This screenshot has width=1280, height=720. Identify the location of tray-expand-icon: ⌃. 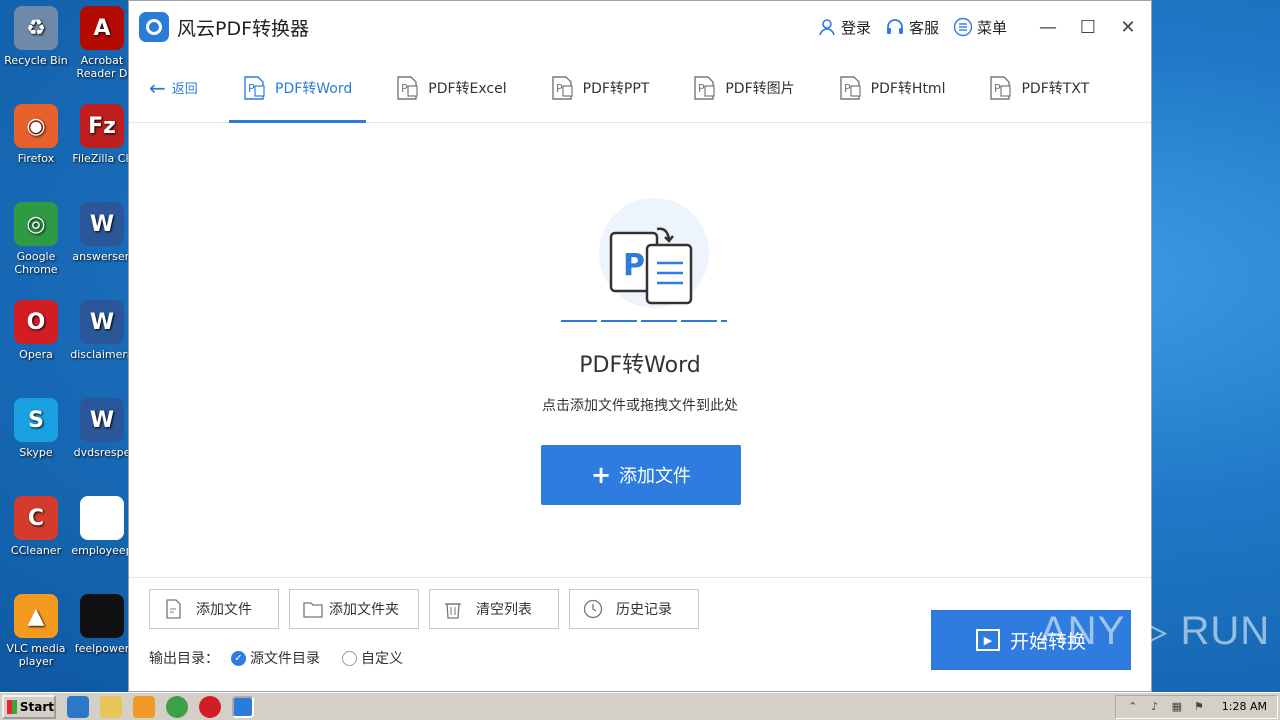
(1133, 707).